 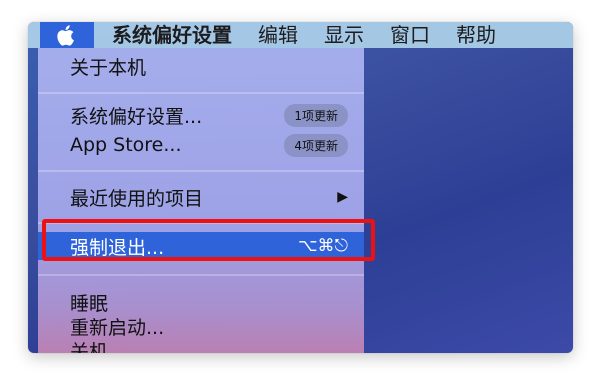 I want to click on menubar-item-window: 窗口, so click(x=410, y=35).